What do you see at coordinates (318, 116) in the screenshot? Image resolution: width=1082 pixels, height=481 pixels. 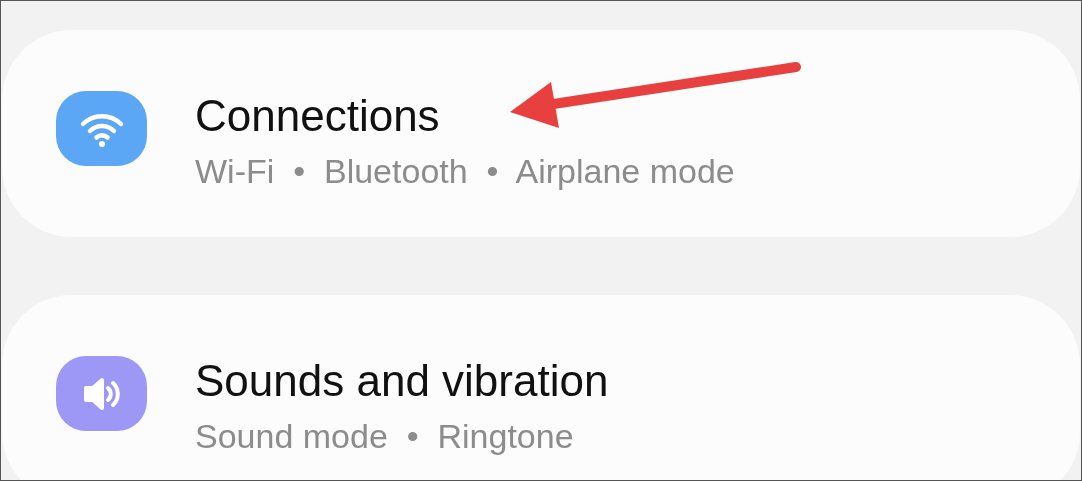 I see `item-title: Connections` at bounding box center [318, 116].